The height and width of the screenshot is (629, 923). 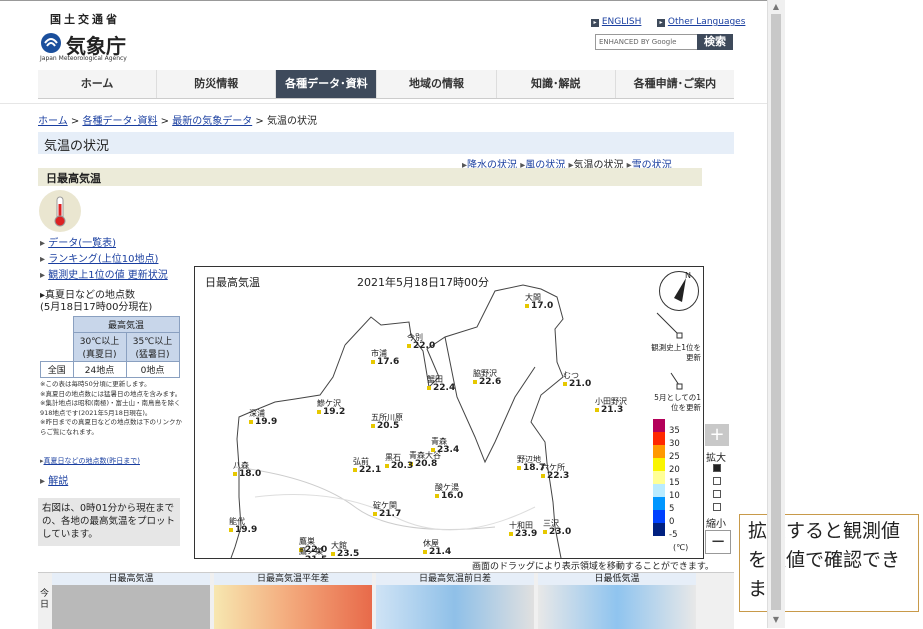 I want to click on station-label: 蟹田 22.4, so click(x=441, y=384).